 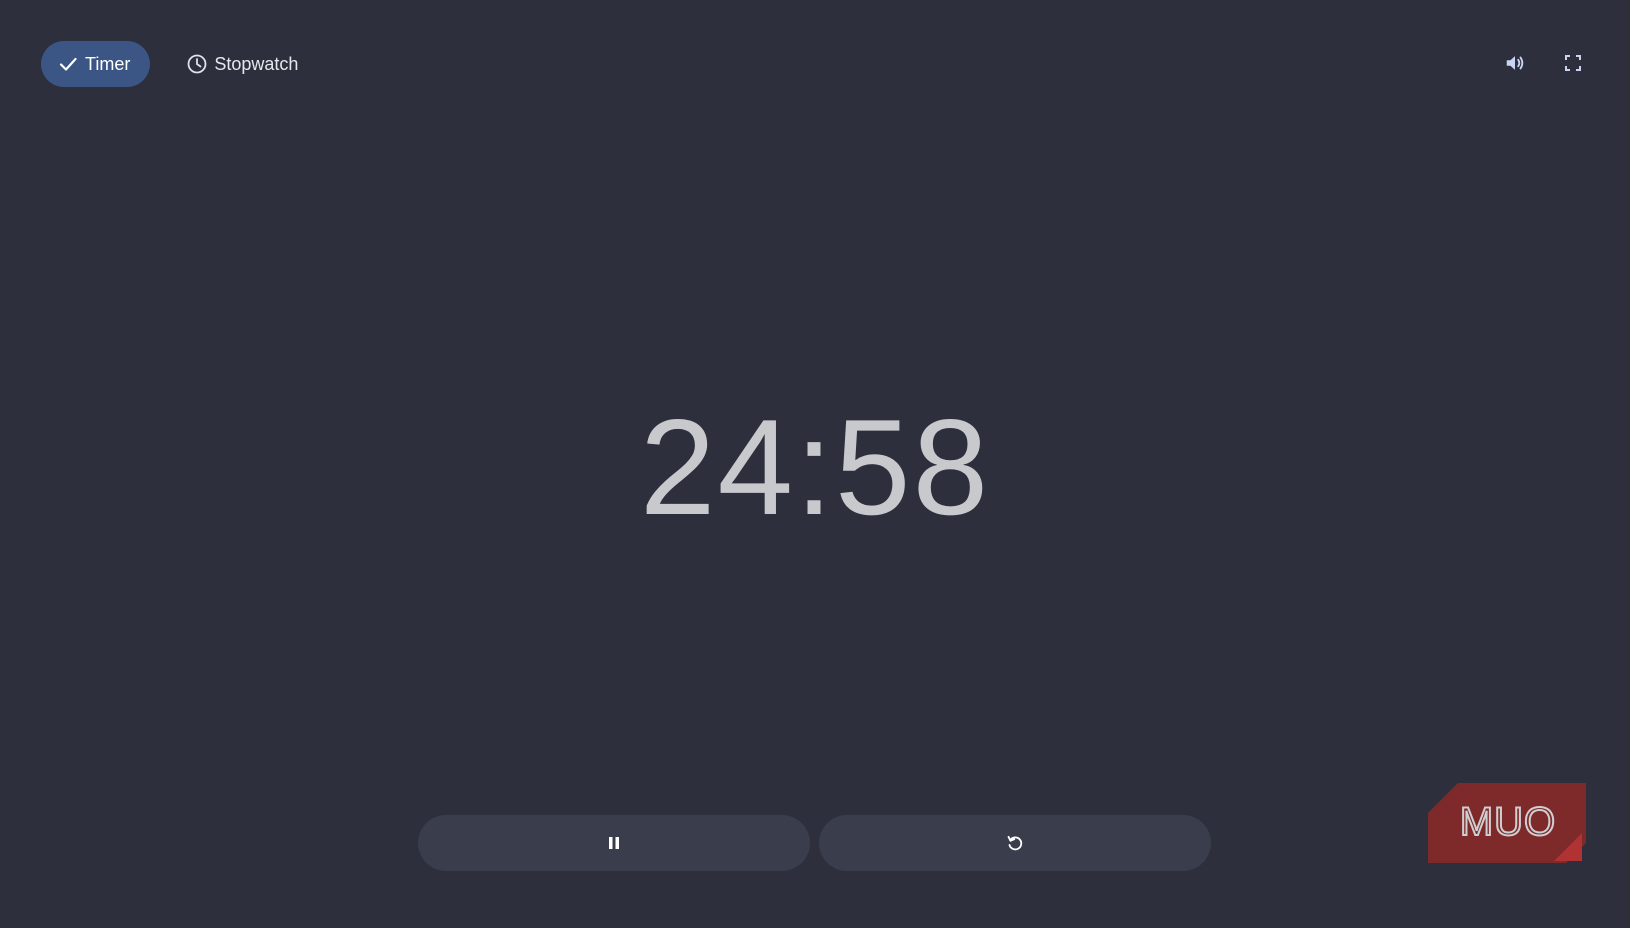 I want to click on reset-button, so click(x=1015, y=843).